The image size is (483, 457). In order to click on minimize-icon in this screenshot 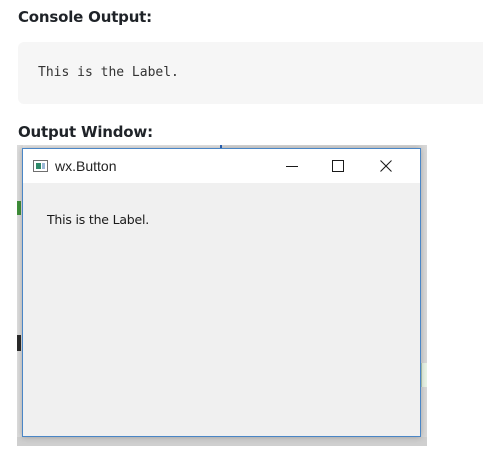, I will do `click(292, 166)`.